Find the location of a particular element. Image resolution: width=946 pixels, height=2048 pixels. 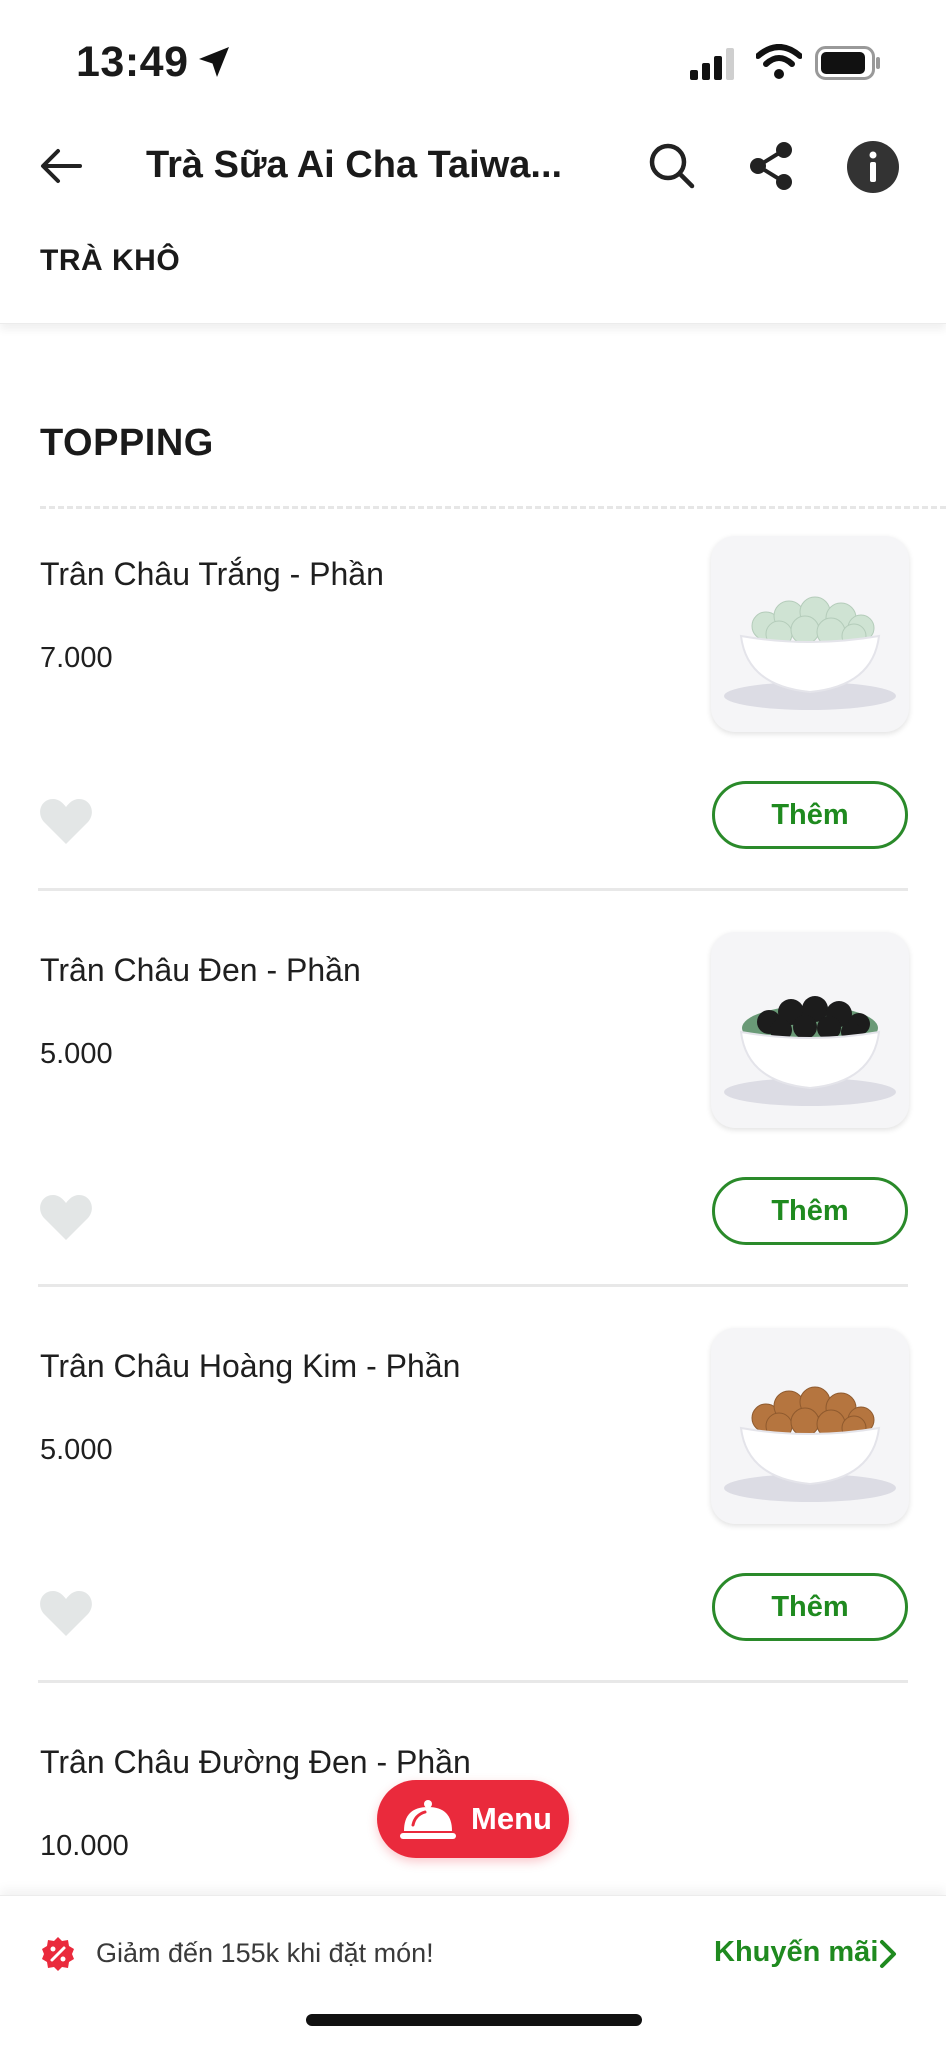

cellular-signal-icon is located at coordinates (712, 64).